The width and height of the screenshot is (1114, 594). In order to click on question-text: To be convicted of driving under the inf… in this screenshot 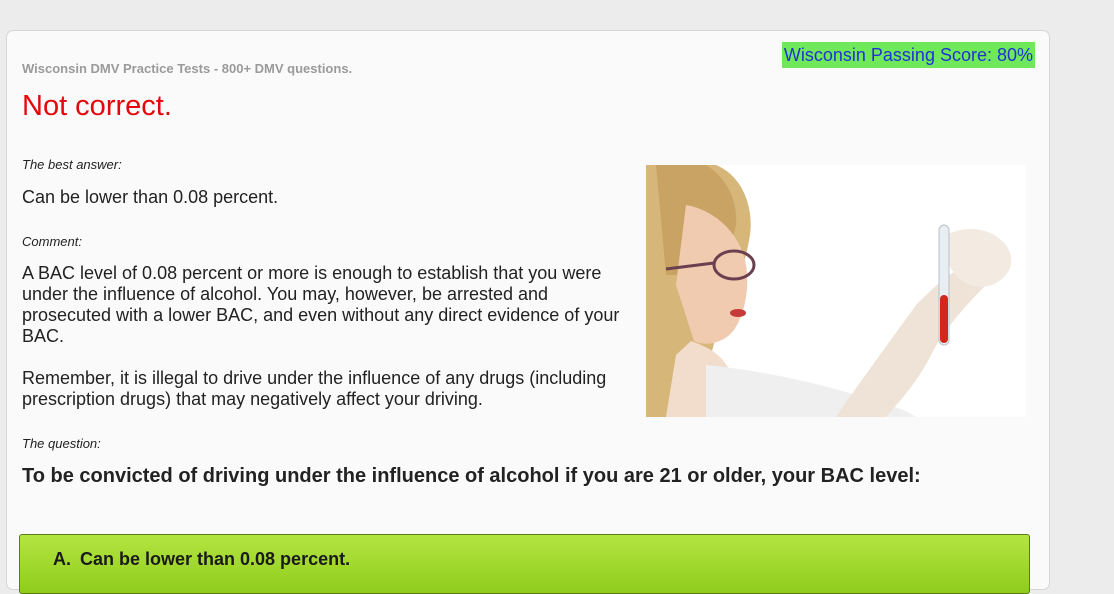, I will do `click(471, 476)`.